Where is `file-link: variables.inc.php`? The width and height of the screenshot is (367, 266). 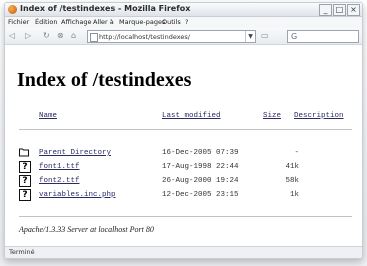
file-link: variables.inc.php is located at coordinates (77, 195).